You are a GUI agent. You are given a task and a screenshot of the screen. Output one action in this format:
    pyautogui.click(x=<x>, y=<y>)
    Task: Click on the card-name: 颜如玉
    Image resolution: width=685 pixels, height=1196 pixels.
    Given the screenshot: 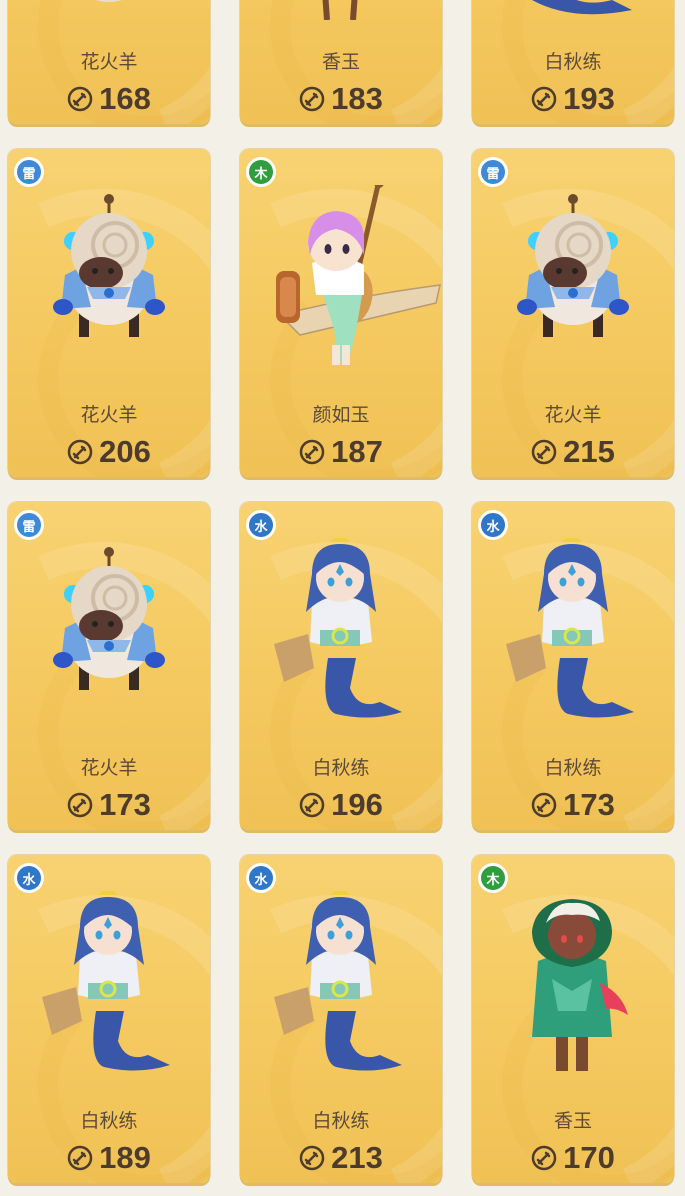 What is the action you would take?
    pyautogui.click(x=341, y=415)
    